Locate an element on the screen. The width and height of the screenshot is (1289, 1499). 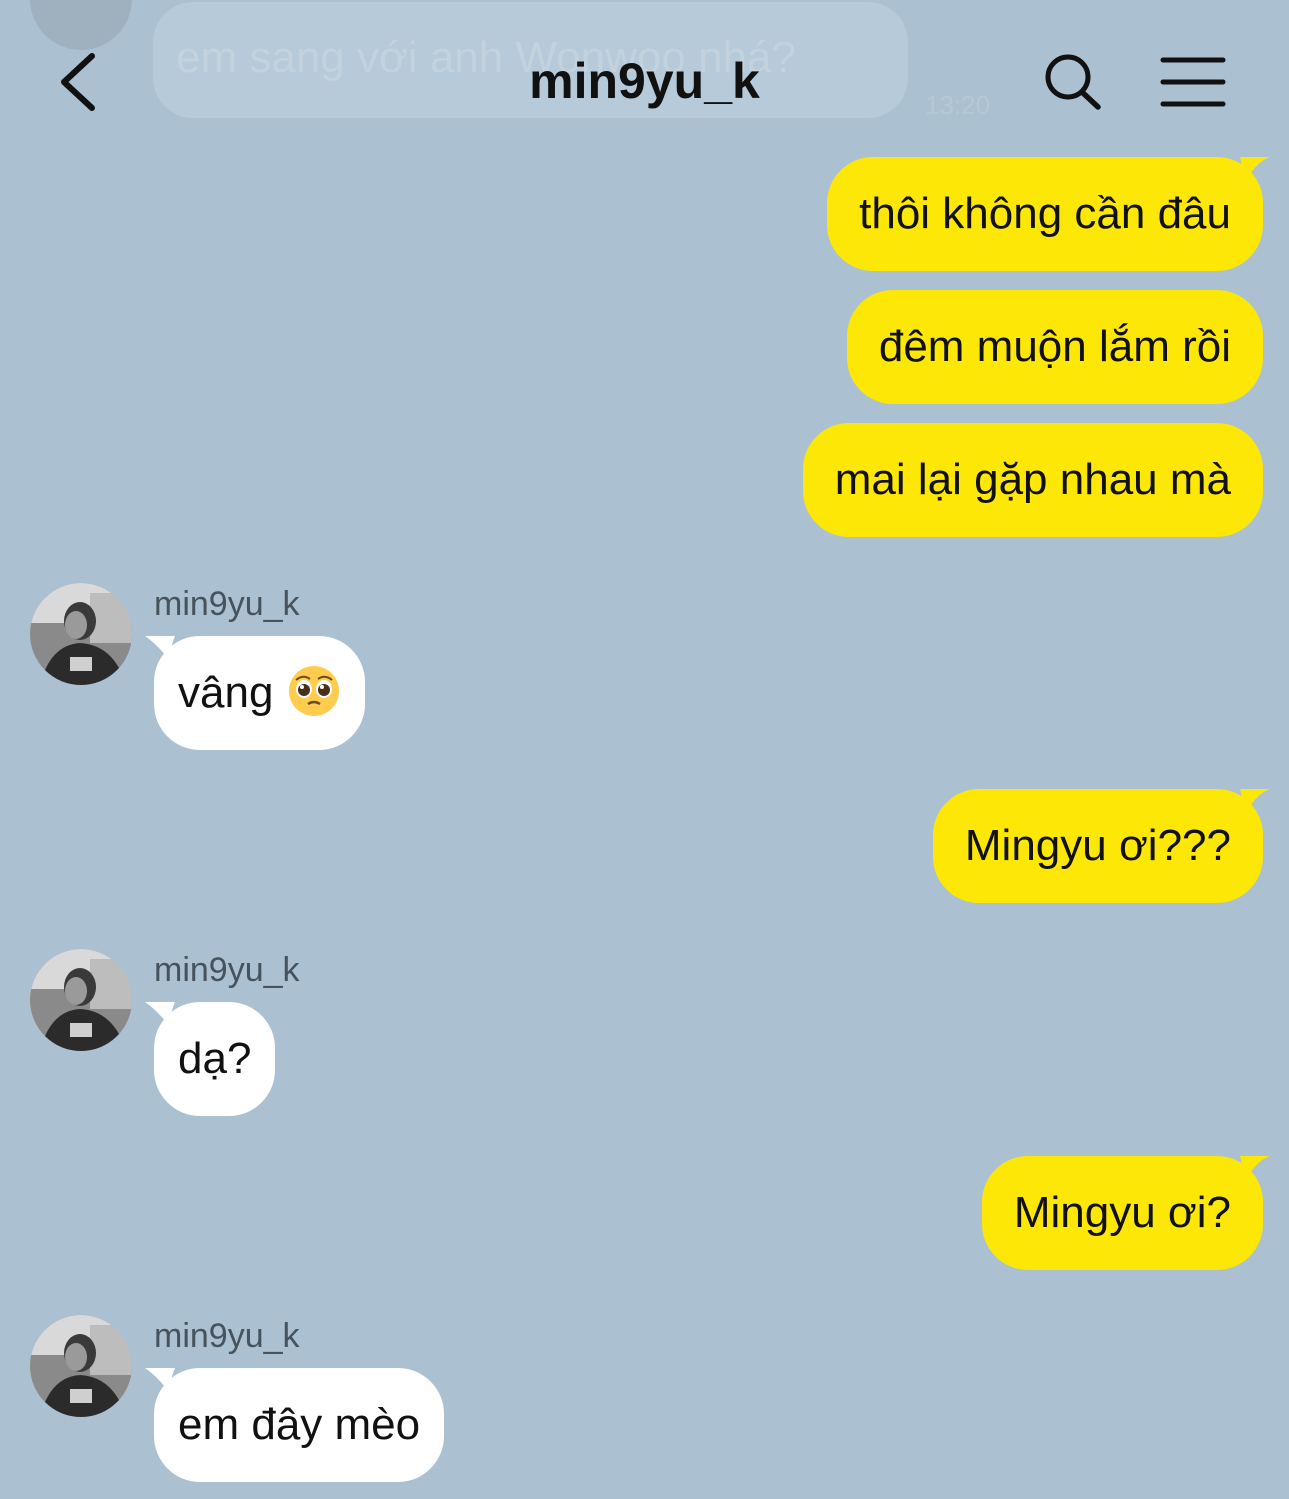
outgoing-message-bubble: thôi không cần đâu is located at coordinates (1045, 214).